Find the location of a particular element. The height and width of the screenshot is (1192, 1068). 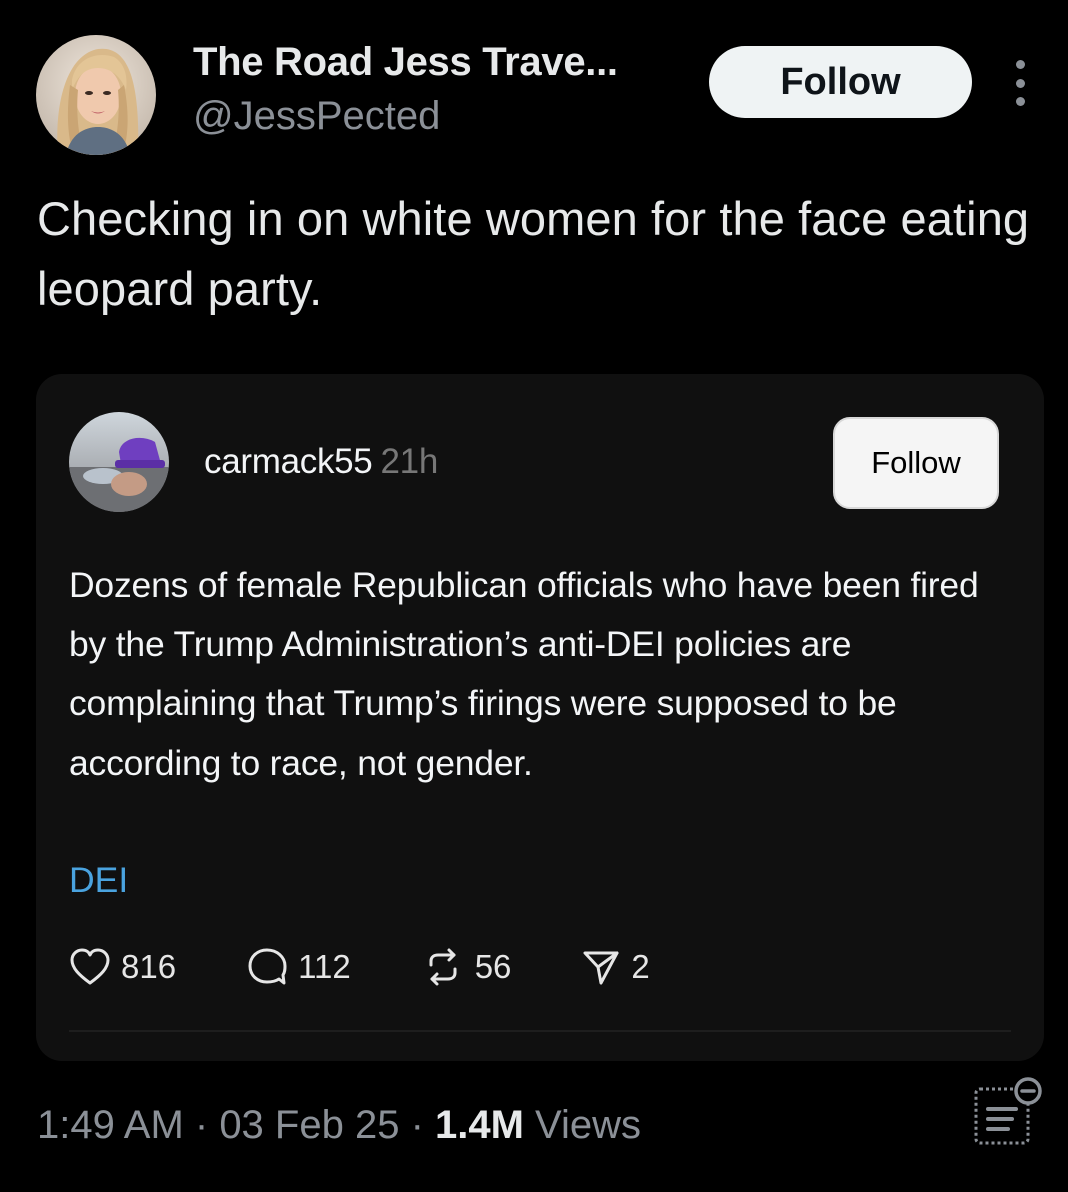

post-date: 03 Feb 25 is located at coordinates (309, 1125).